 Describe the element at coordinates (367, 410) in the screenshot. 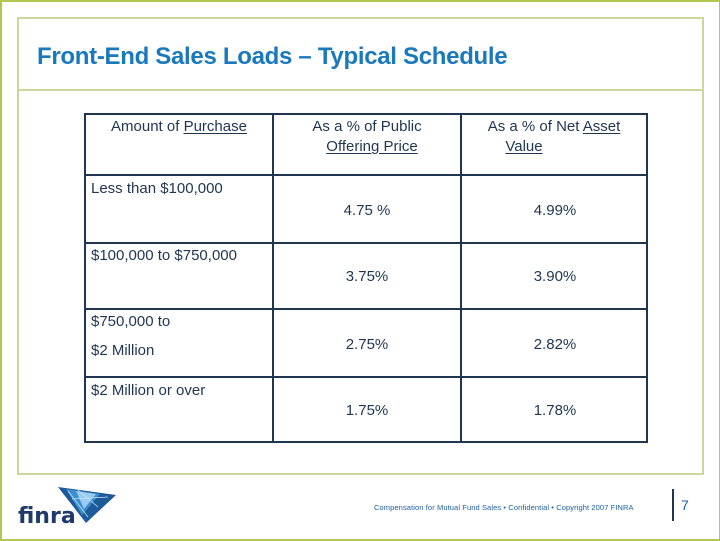

I see `public-offering-price-cell: 1.75%` at that location.